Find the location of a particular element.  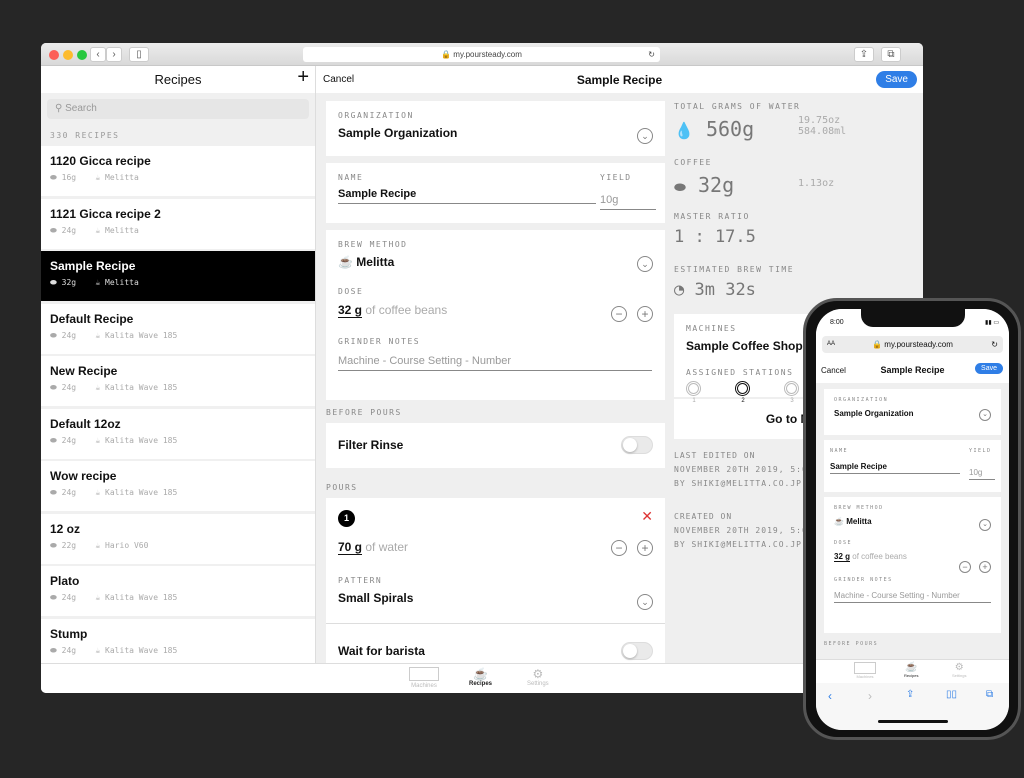

phone-url: my.poursteady.com is located at coordinates (918, 344).